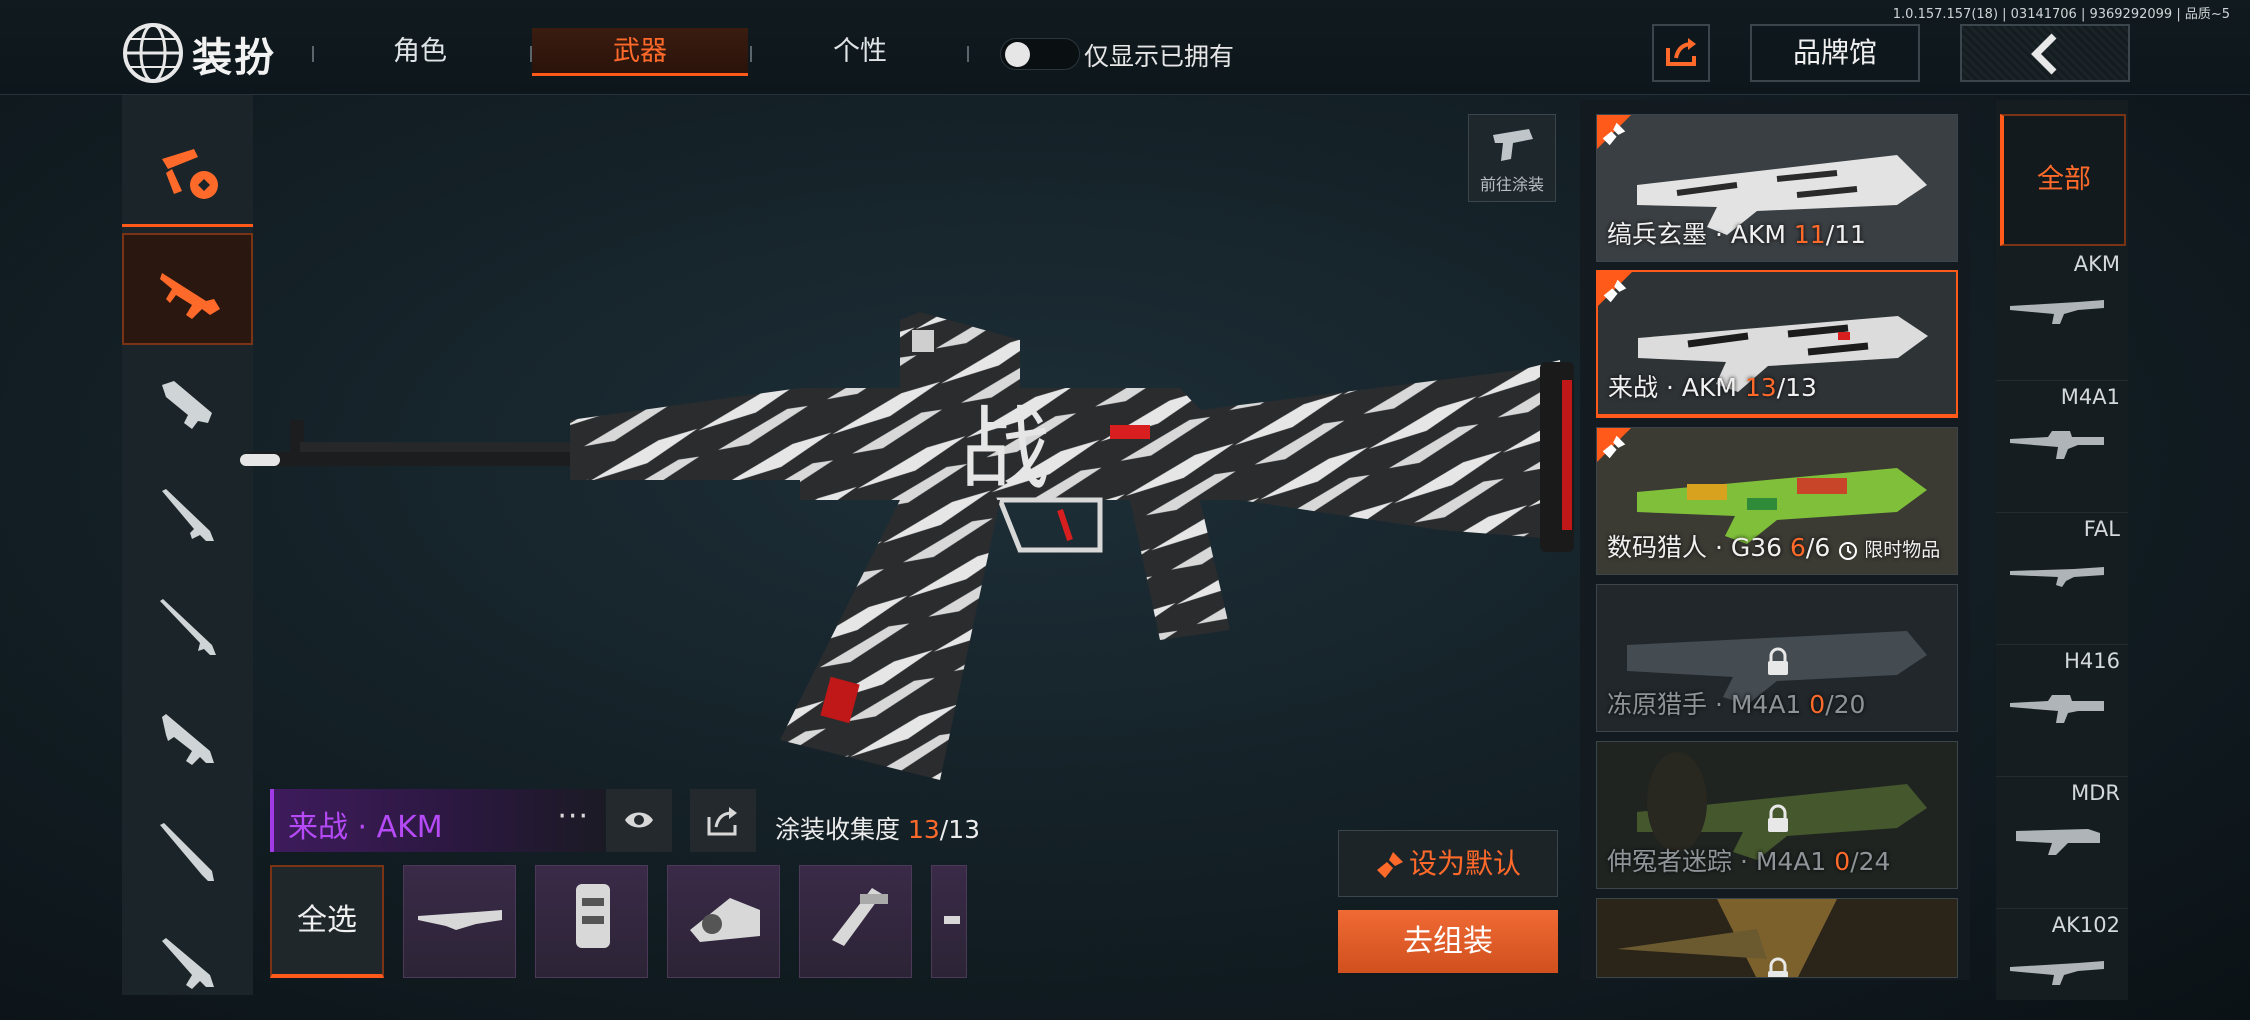 The image size is (2250, 1020). Describe the element at coordinates (1845, 704) in the screenshot. I see `skin-total: /20` at that location.